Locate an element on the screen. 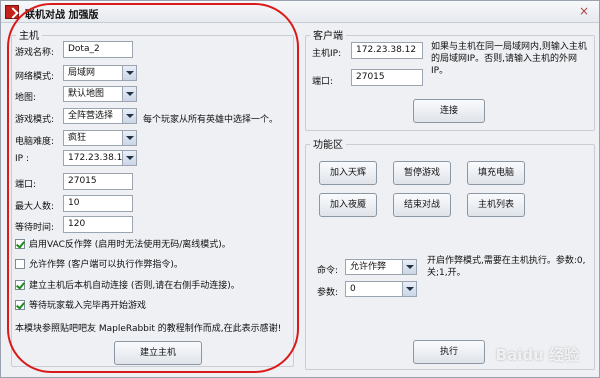 The width and height of the screenshot is (600, 378). network-mode-value: 局域网 is located at coordinates (82, 73).